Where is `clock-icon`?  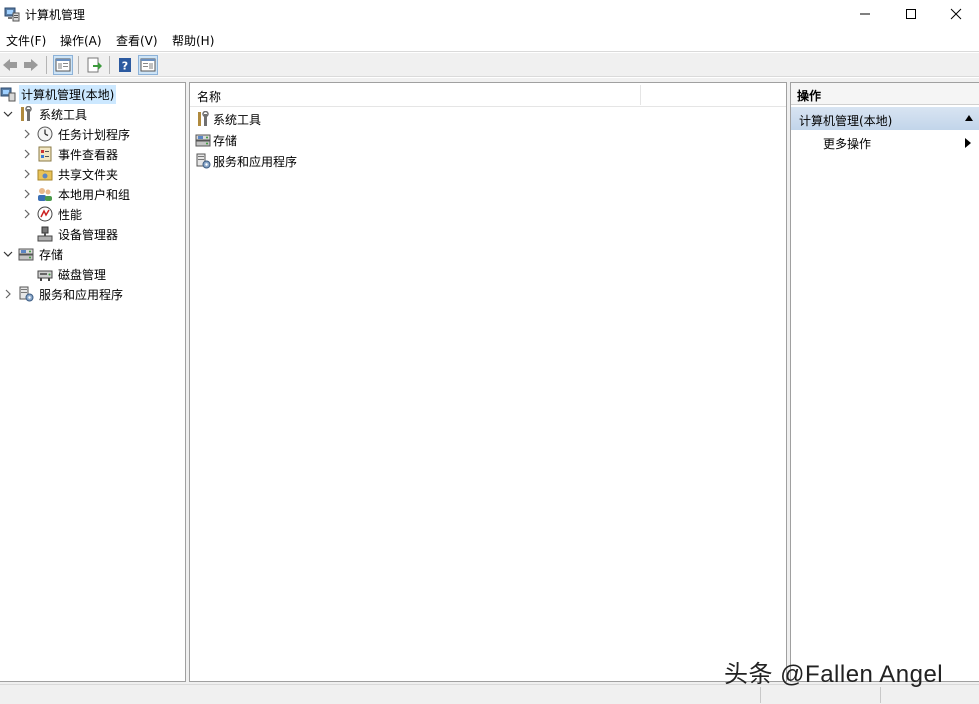
clock-icon is located at coordinates (45, 134).